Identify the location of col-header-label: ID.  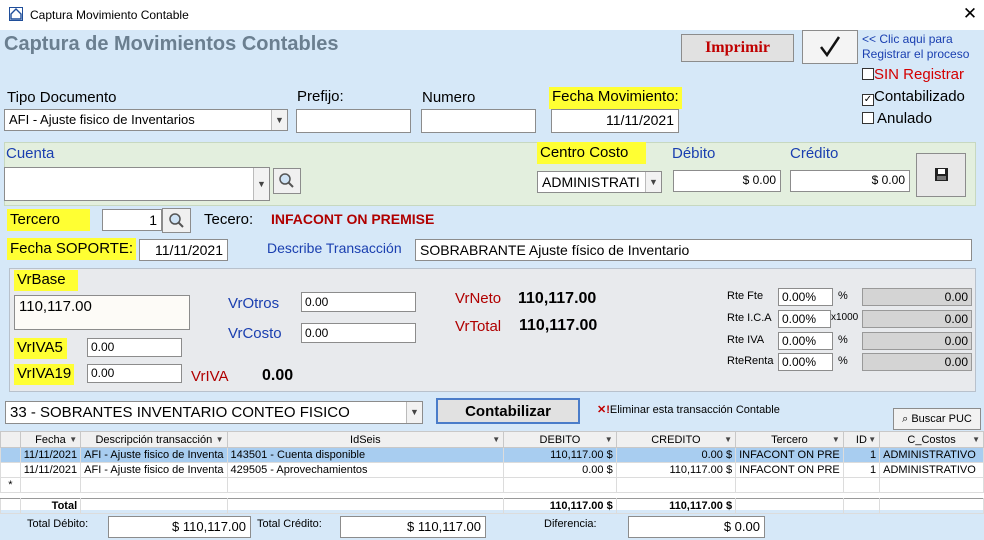
(861, 439).